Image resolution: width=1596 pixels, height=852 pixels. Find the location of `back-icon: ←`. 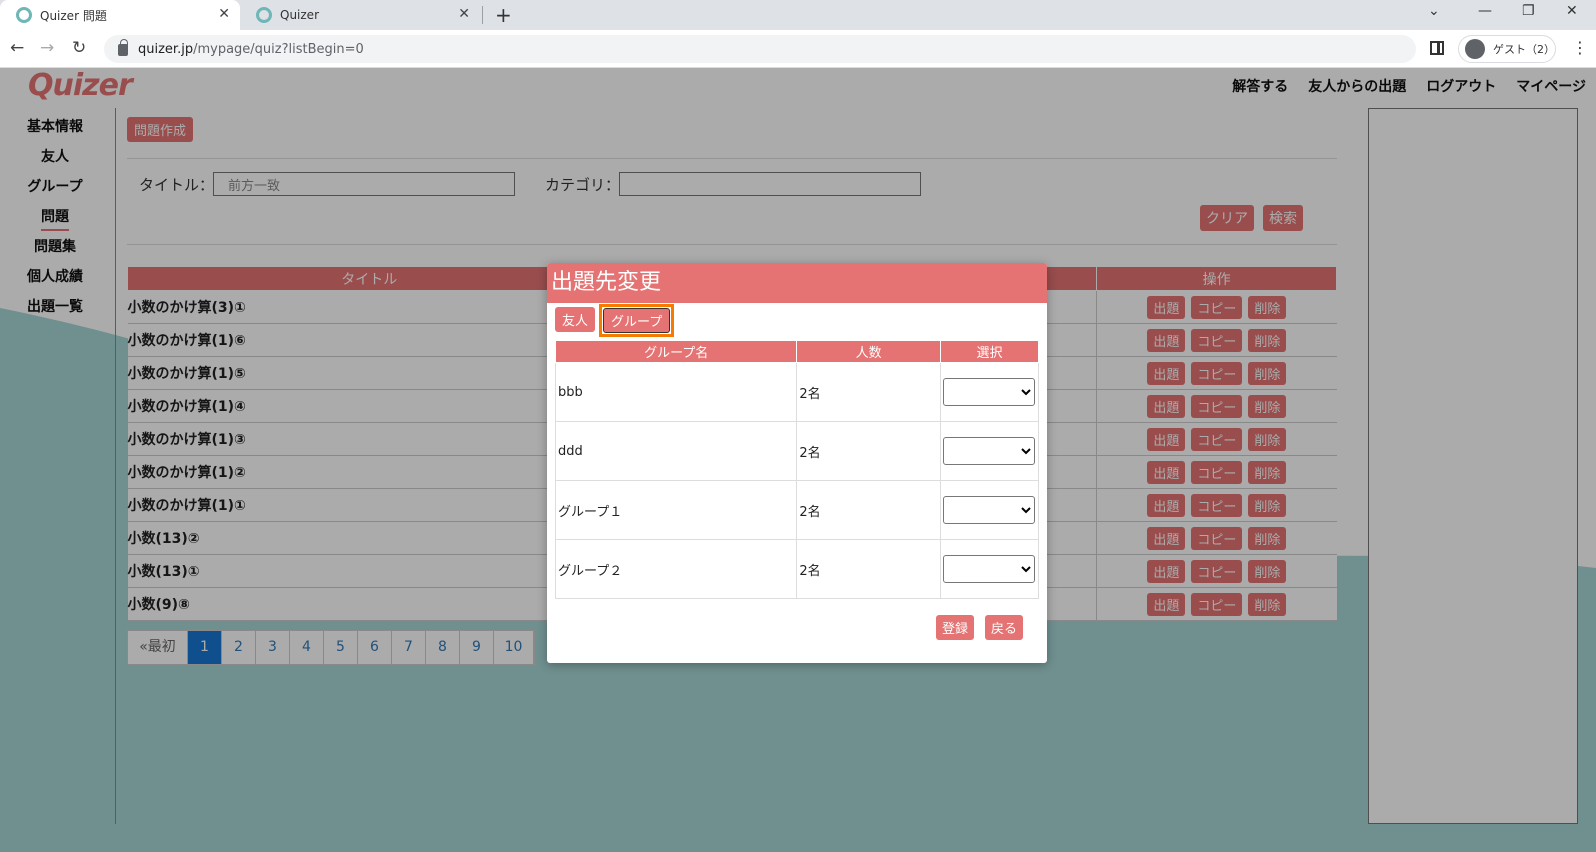

back-icon: ← is located at coordinates (17, 48).